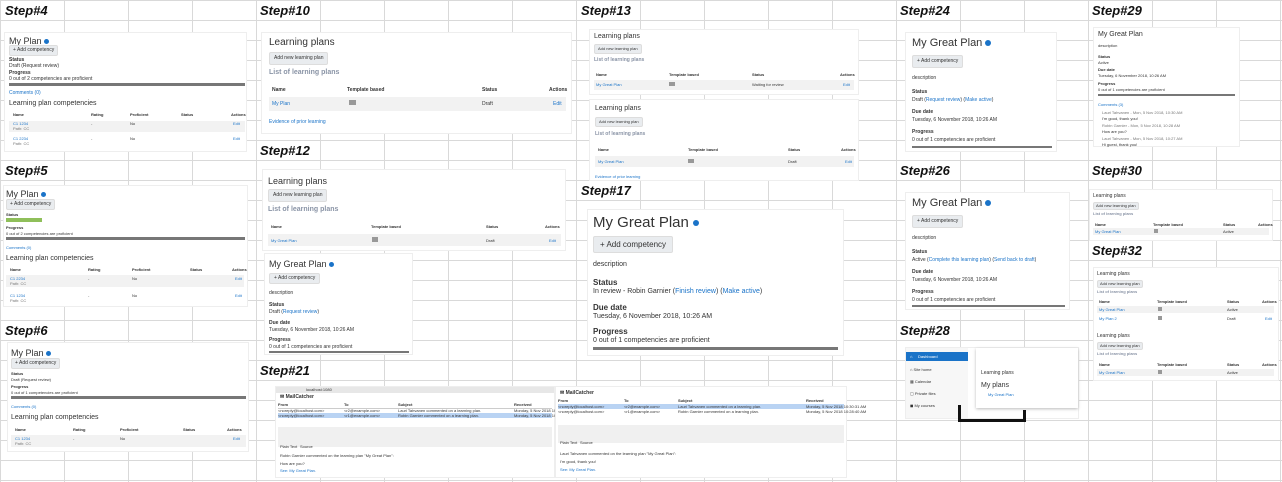  What do you see at coordinates (920, 382) in the screenshot?
I see `nav-calendar: ▦ Calendar` at bounding box center [920, 382].